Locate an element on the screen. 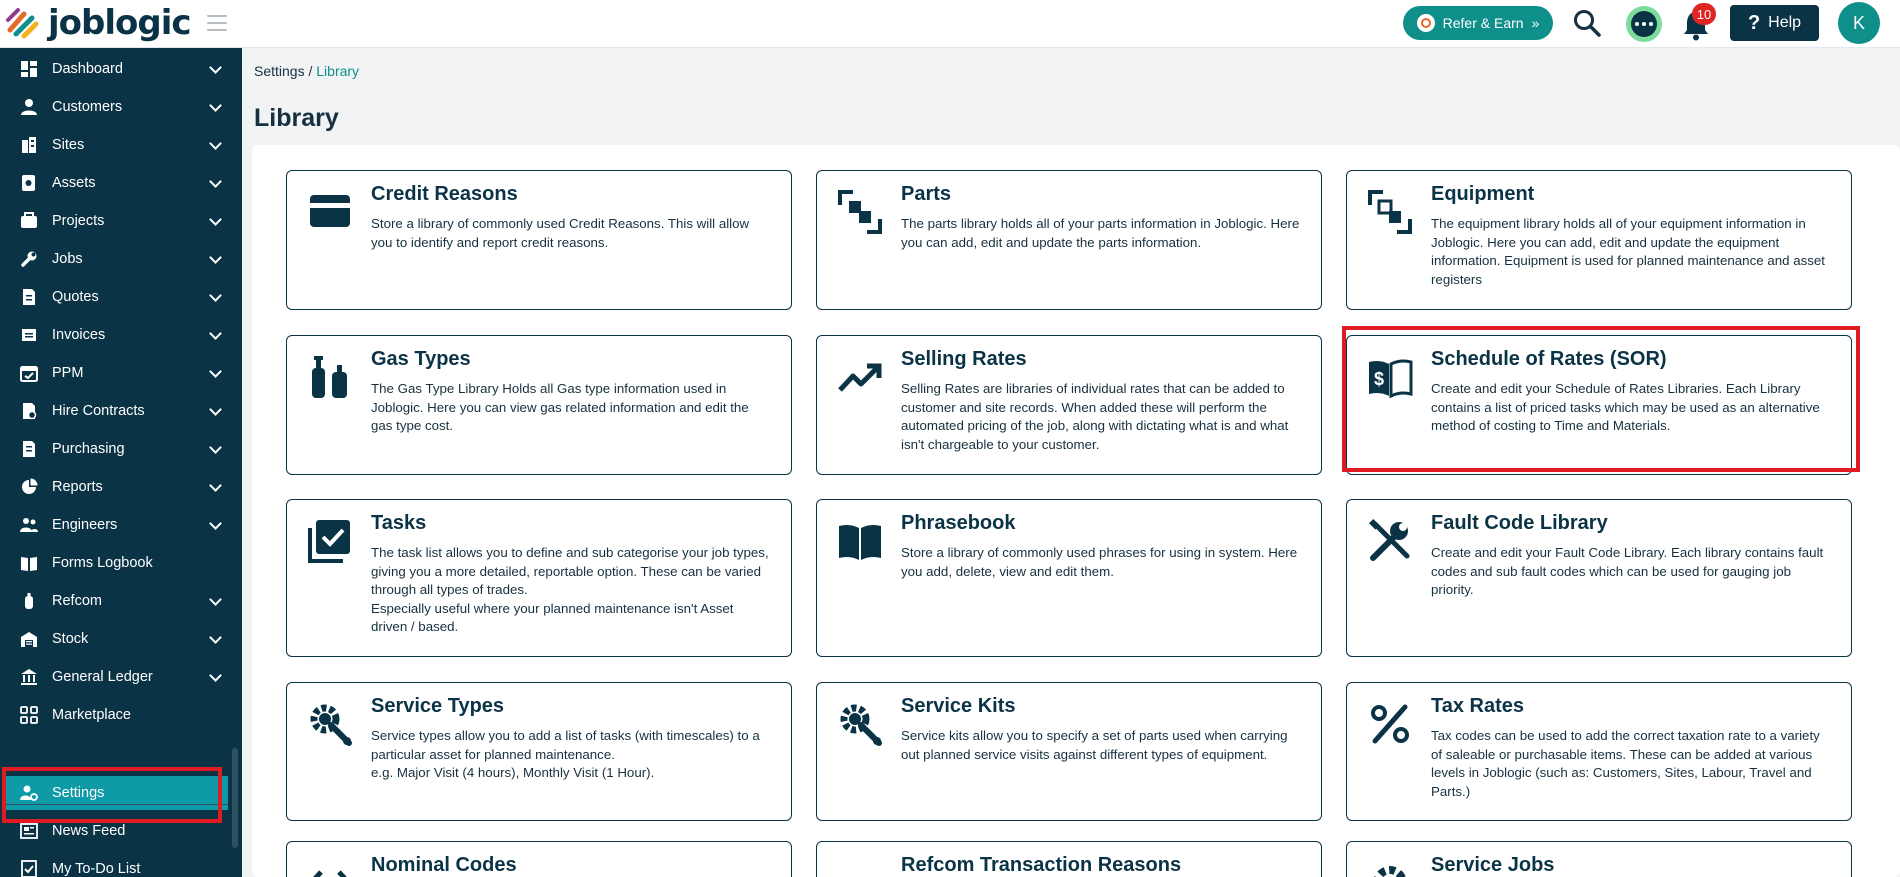  sidebar-item-label: News Feed is located at coordinates (89, 831).